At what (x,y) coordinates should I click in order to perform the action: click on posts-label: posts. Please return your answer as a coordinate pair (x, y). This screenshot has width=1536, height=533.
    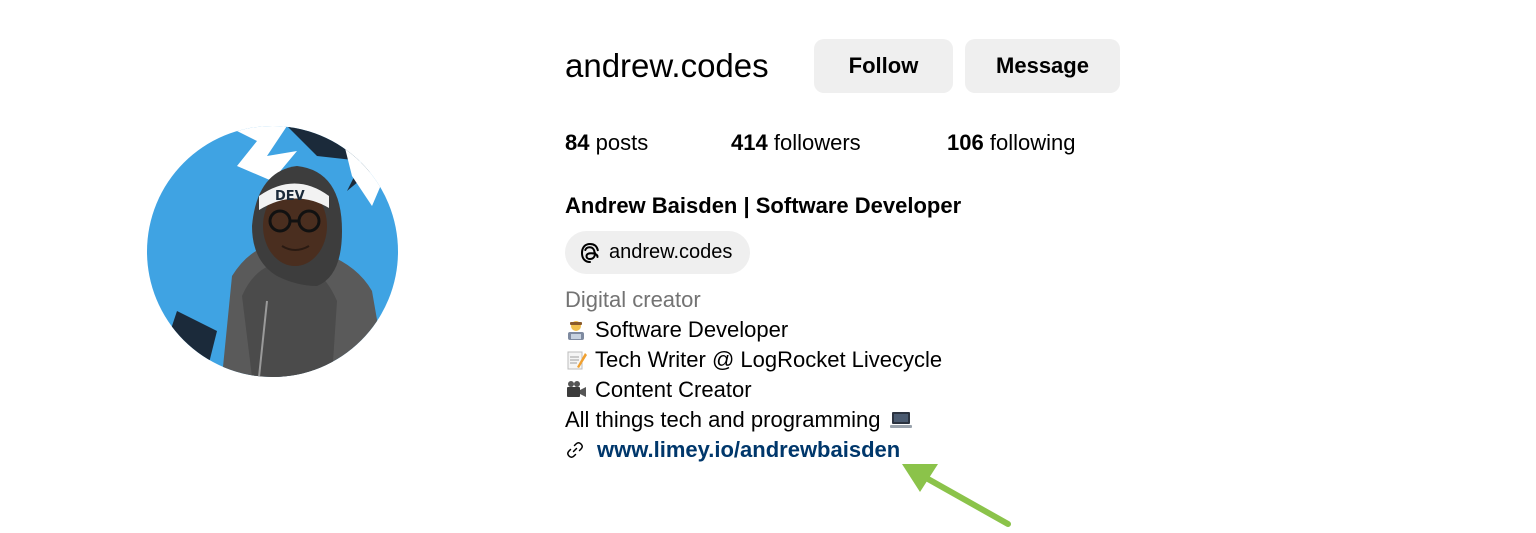
    Looking at the image, I should click on (622, 142).